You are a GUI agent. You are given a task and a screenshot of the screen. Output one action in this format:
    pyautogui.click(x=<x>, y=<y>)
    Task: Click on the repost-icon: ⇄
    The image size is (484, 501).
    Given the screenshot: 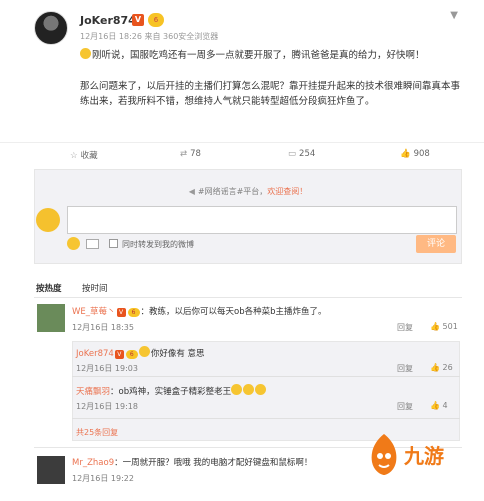 What is the action you would take?
    pyautogui.click(x=184, y=154)
    